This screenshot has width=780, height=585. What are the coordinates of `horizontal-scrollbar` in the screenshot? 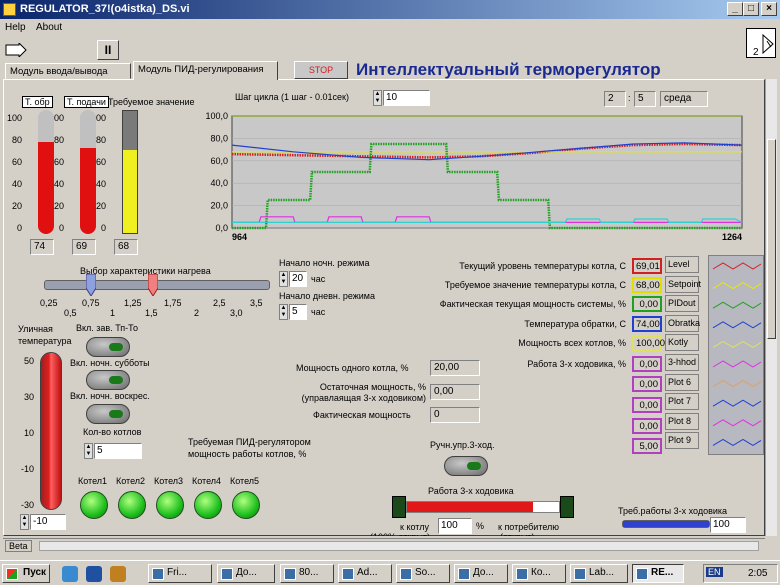 It's located at (399, 546).